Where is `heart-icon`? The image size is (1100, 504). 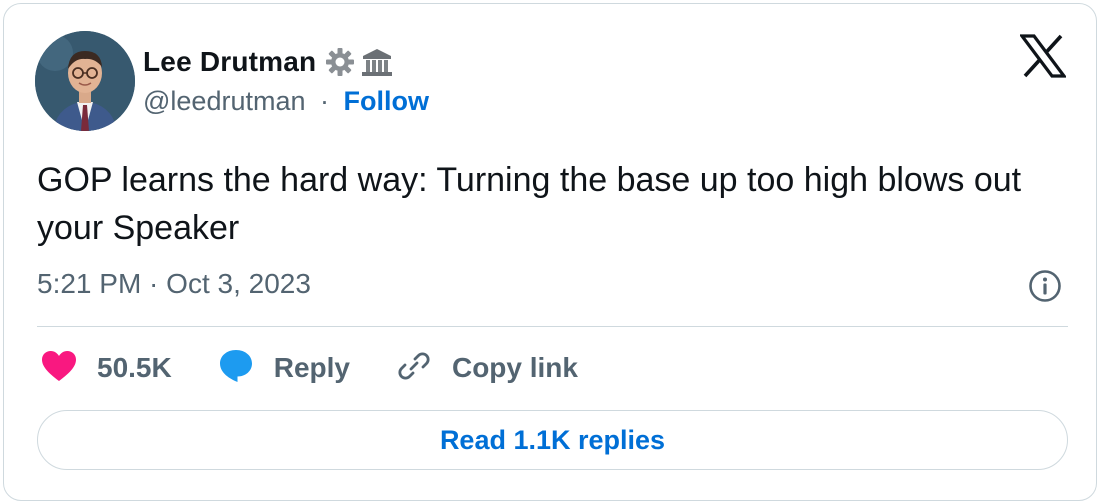
heart-icon is located at coordinates (59, 368).